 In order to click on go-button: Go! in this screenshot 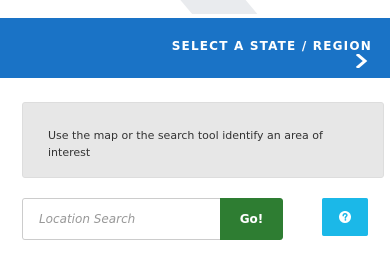, I will do `click(251, 219)`.